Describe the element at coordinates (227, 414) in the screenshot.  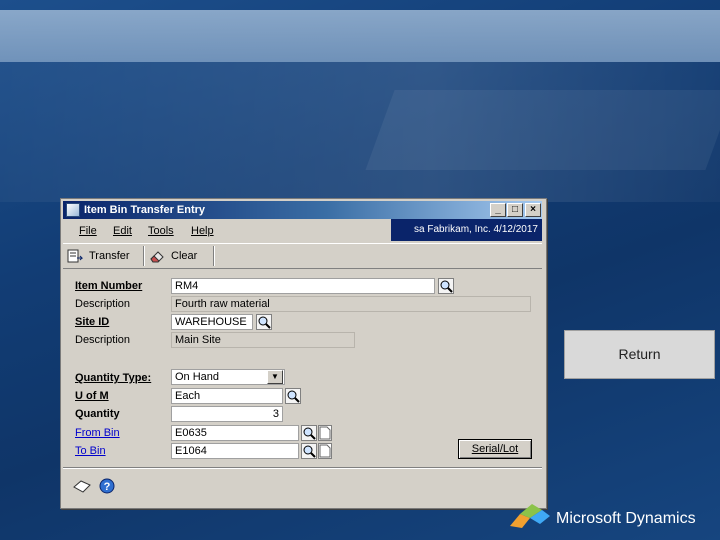
I see `quantity-field: 3` at that location.